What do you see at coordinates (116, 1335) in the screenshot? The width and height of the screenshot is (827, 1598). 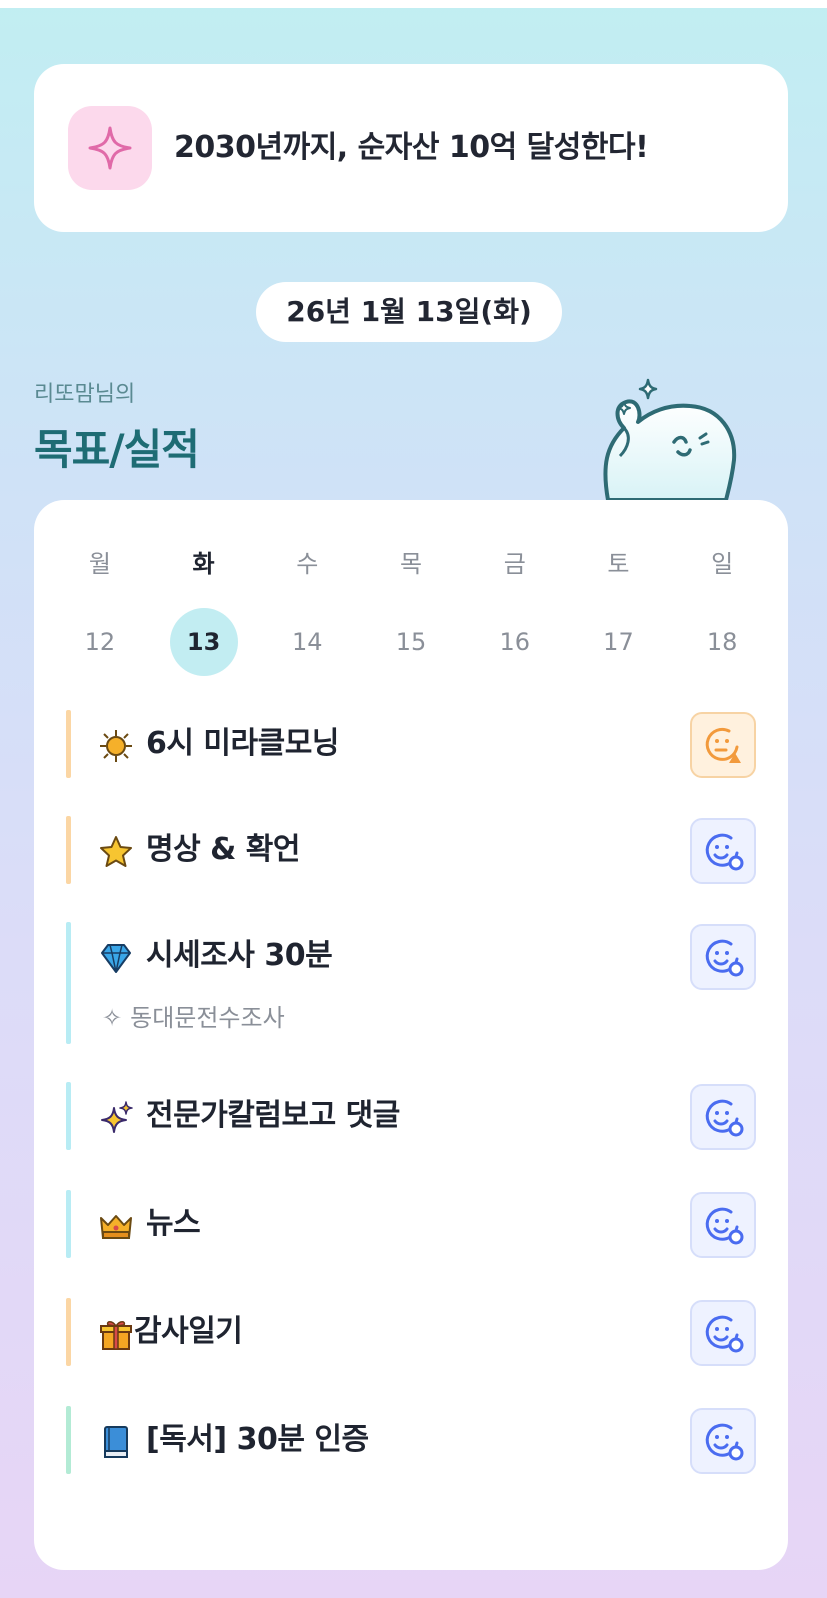 I see `gift-icon` at bounding box center [116, 1335].